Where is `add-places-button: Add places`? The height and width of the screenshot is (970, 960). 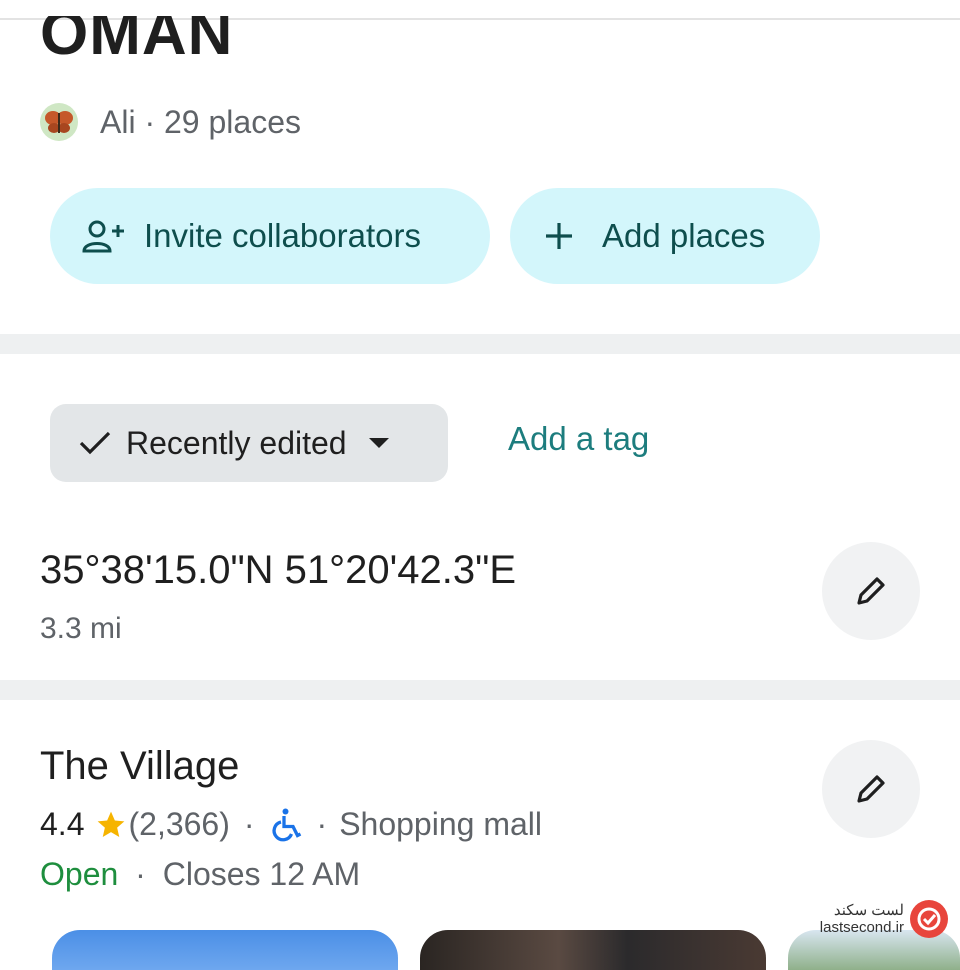 add-places-button: Add places is located at coordinates (665, 236).